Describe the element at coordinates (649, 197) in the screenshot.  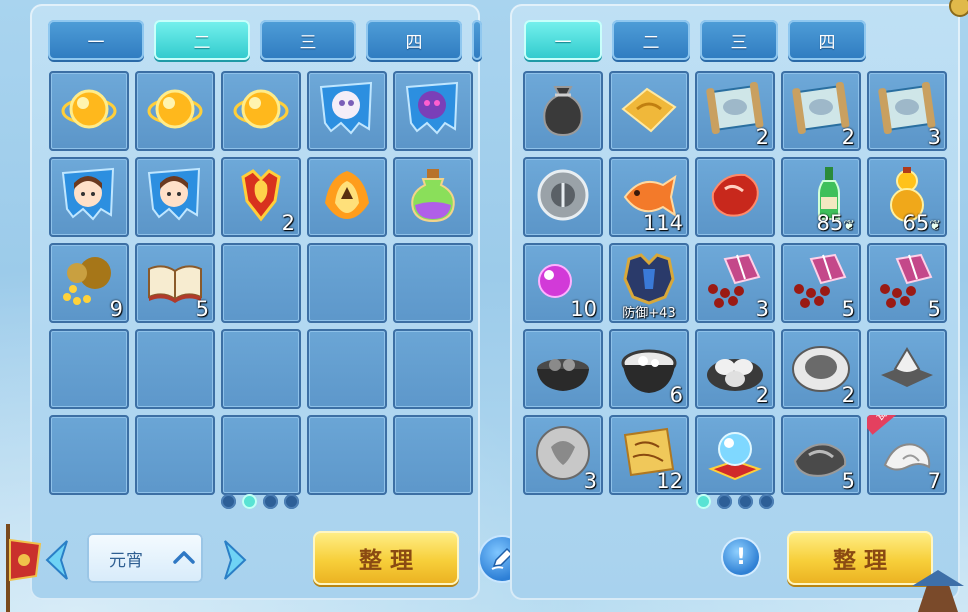
I see `inventory-slot: 114` at that location.